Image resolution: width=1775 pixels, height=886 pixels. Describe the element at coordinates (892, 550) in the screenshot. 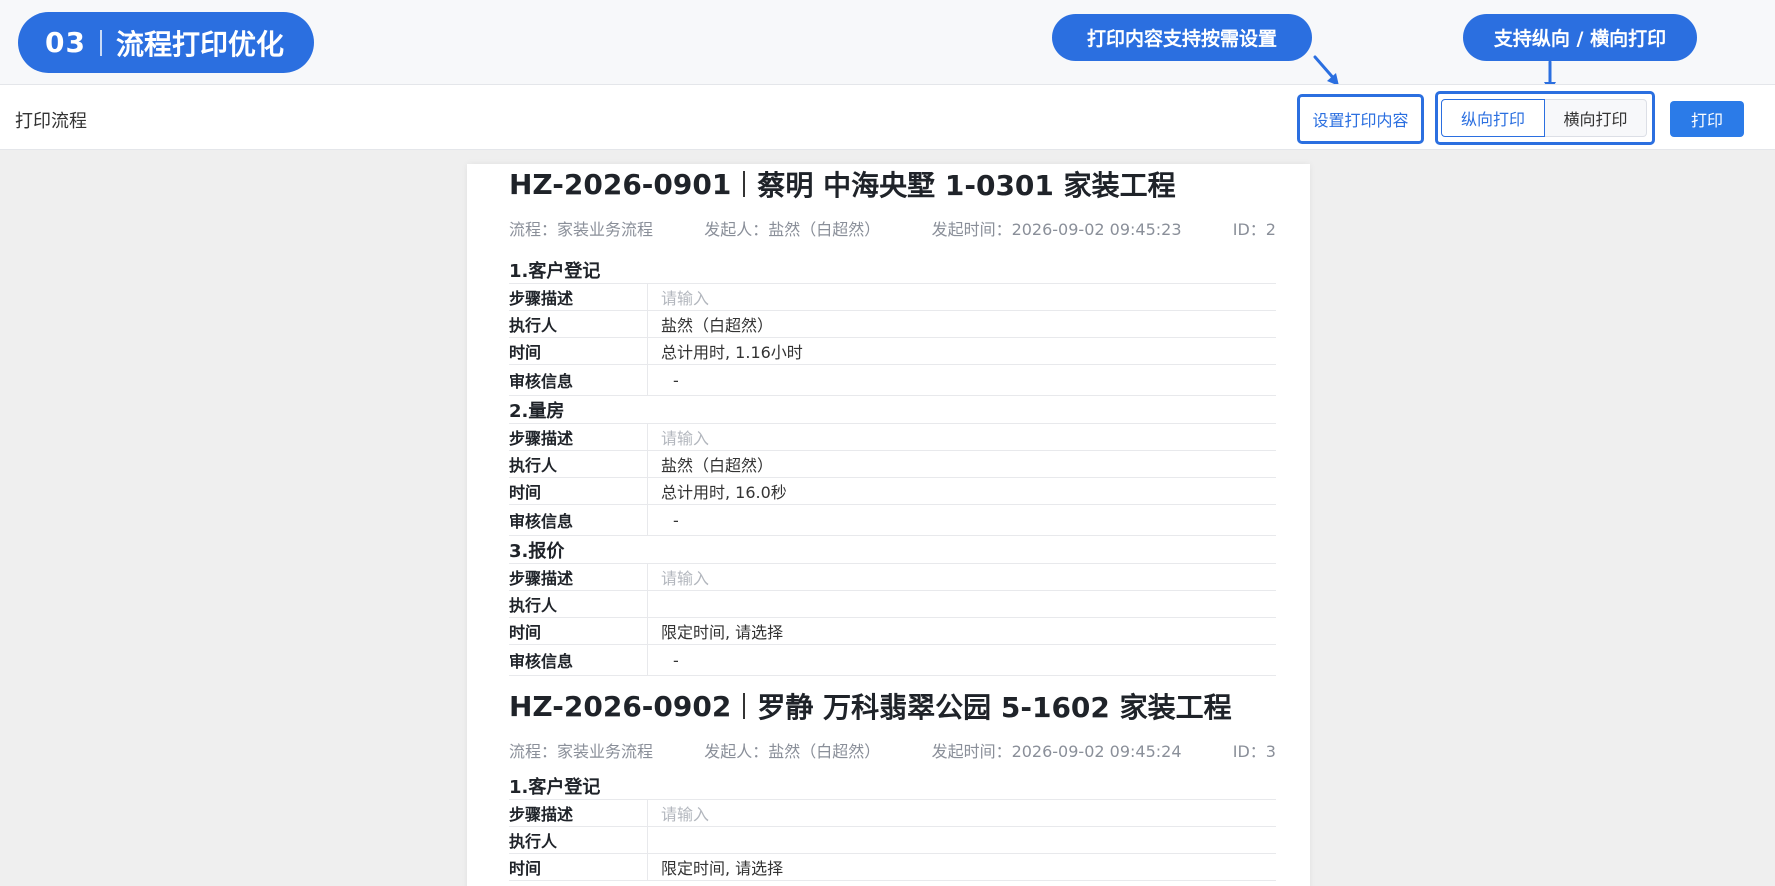

I see `section-title: 3.报价` at that location.